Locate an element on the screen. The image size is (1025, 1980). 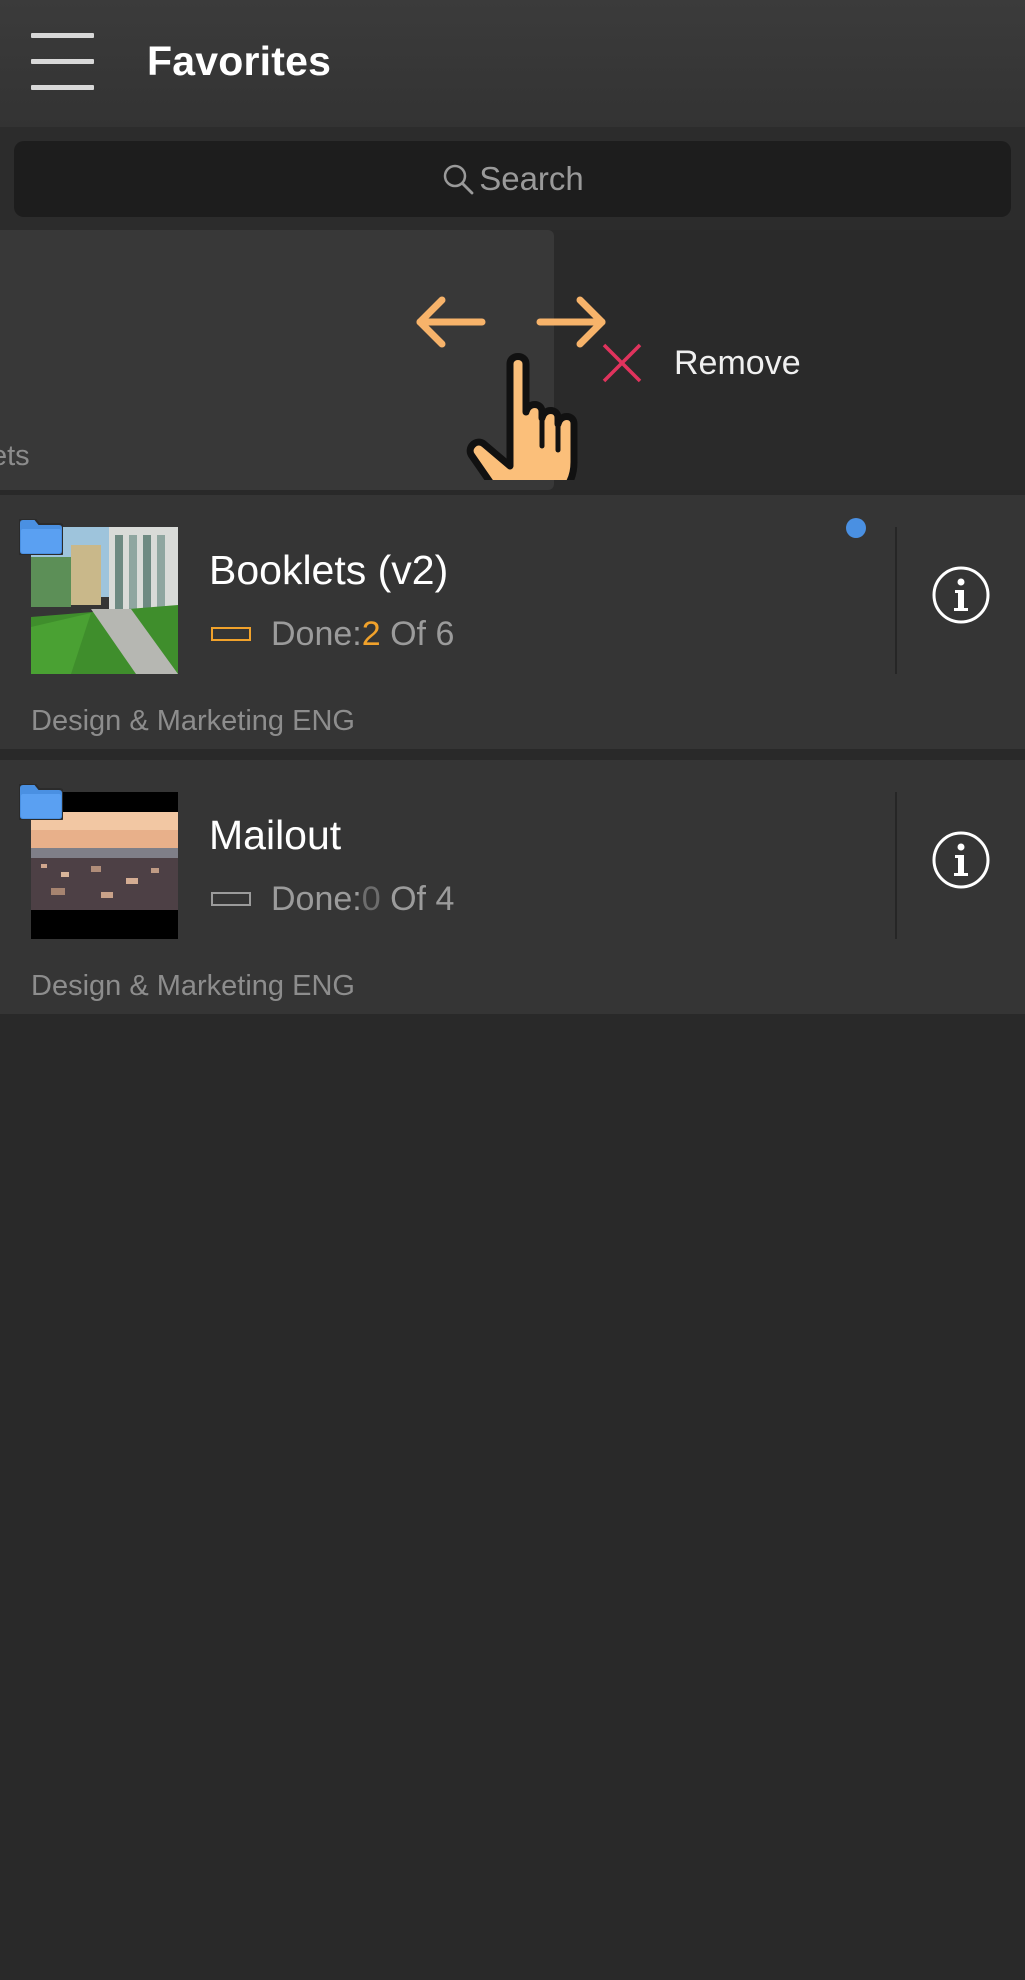
swiped-item-card: klets is located at coordinates (277, 360).